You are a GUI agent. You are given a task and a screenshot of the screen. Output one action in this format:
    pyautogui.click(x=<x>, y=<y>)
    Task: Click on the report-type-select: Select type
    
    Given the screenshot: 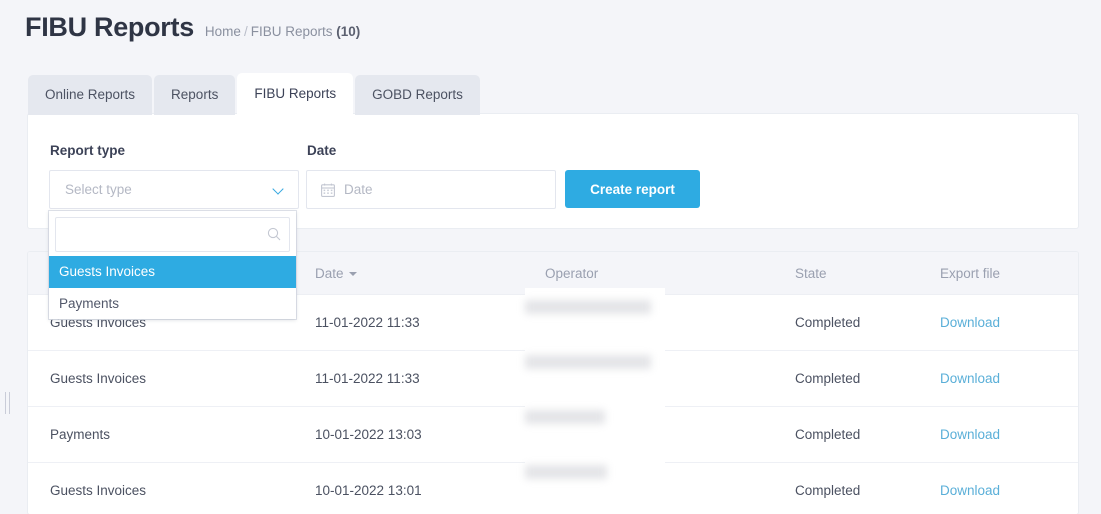 What is the action you would take?
    pyautogui.click(x=174, y=189)
    